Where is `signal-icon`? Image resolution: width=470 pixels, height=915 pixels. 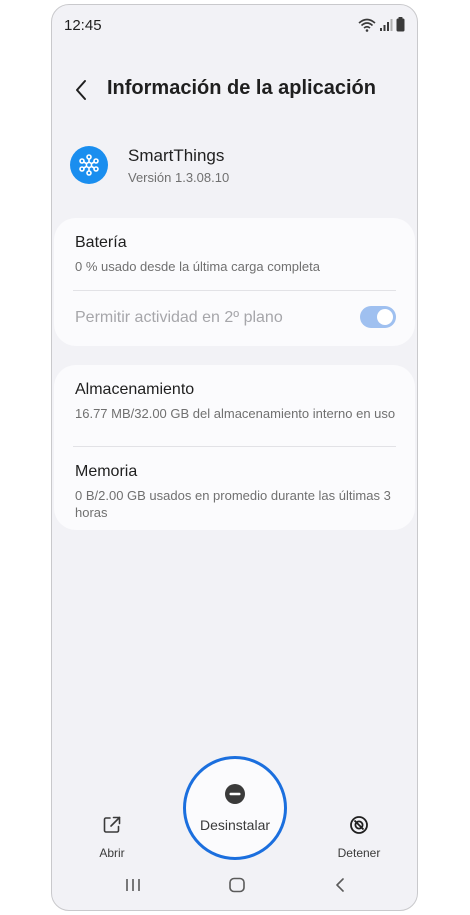
signal-icon is located at coordinates (386, 25).